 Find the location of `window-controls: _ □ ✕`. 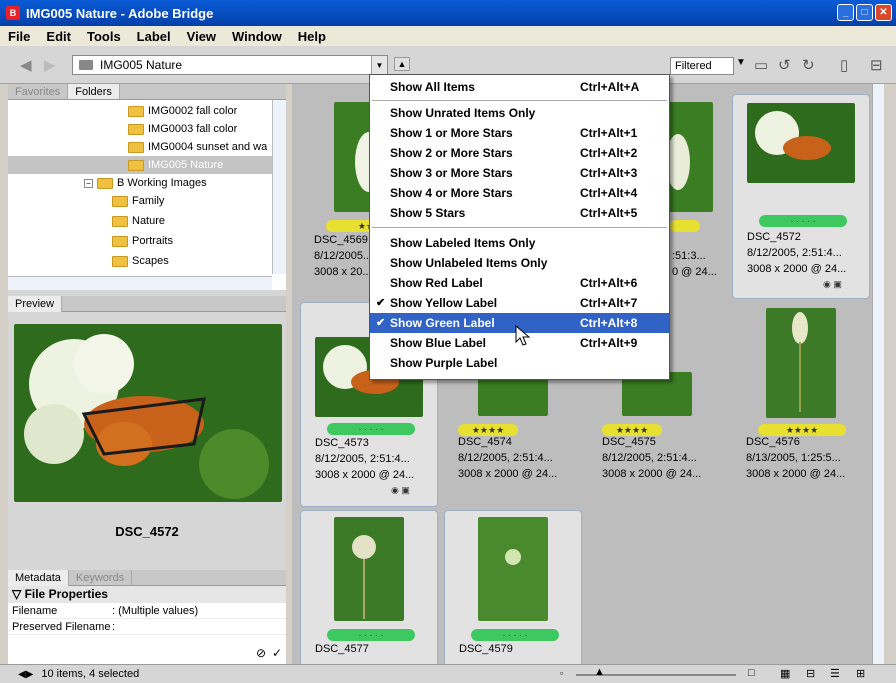

window-controls: _ □ ✕ is located at coordinates (864, 12).